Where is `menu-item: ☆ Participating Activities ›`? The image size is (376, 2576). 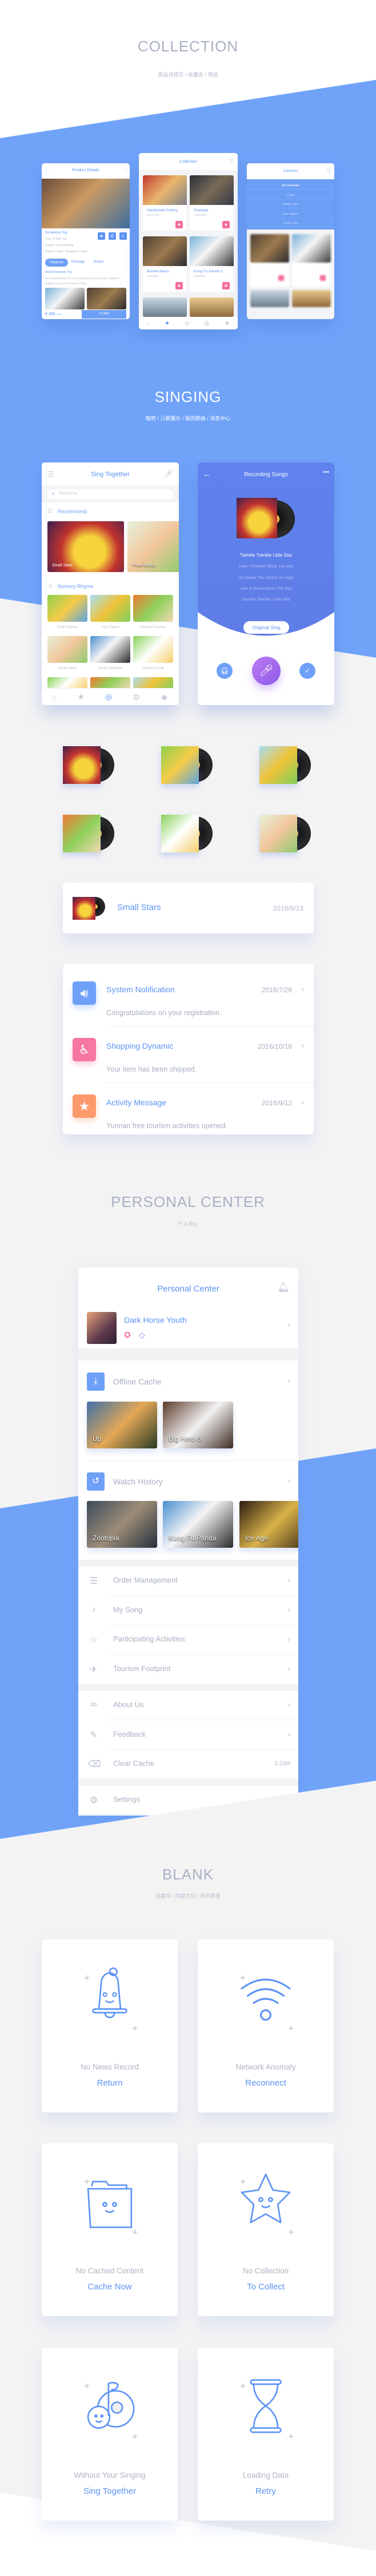 menu-item: ☆ Participating Activities › is located at coordinates (188, 1640).